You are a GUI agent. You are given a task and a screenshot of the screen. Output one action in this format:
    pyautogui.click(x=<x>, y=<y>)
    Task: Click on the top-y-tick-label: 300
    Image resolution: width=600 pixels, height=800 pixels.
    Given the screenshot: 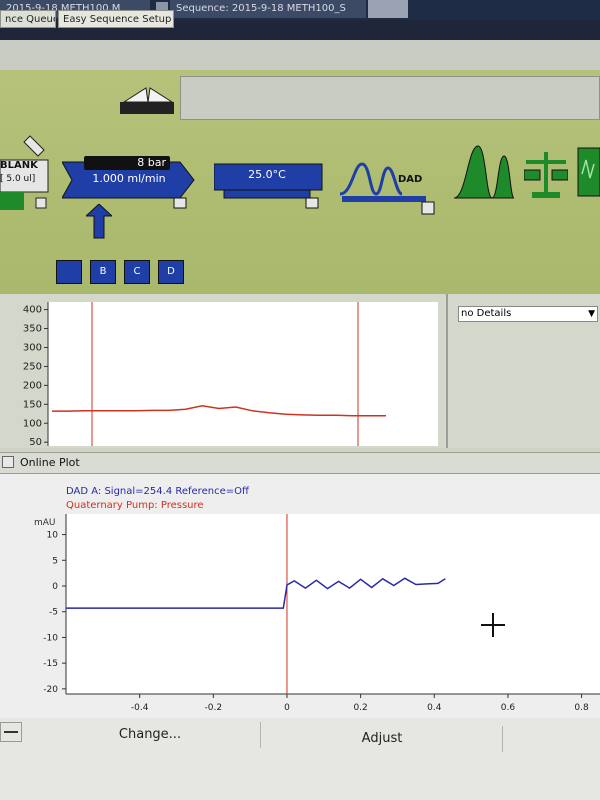 What is the action you would take?
    pyautogui.click(x=32, y=347)
    